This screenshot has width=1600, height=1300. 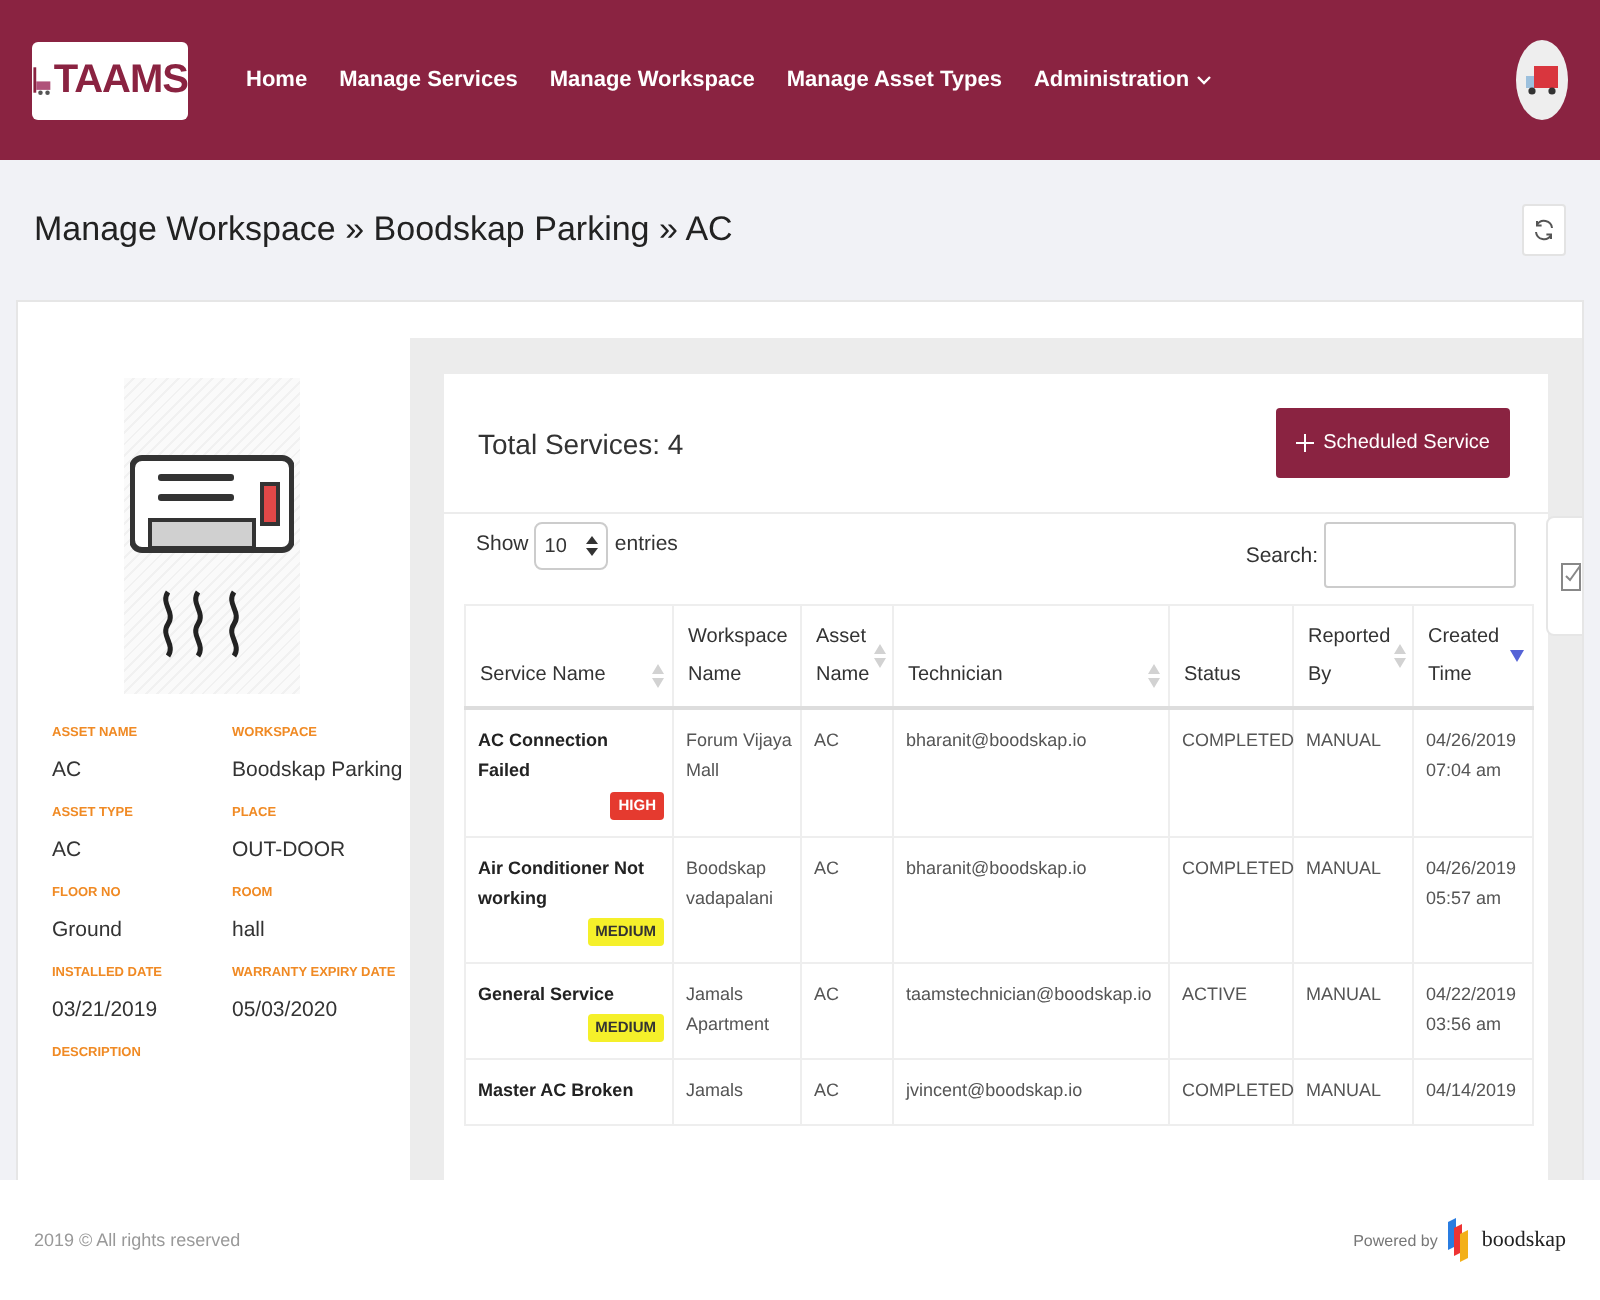 I want to click on page-size-select: 10, so click(x=571, y=546).